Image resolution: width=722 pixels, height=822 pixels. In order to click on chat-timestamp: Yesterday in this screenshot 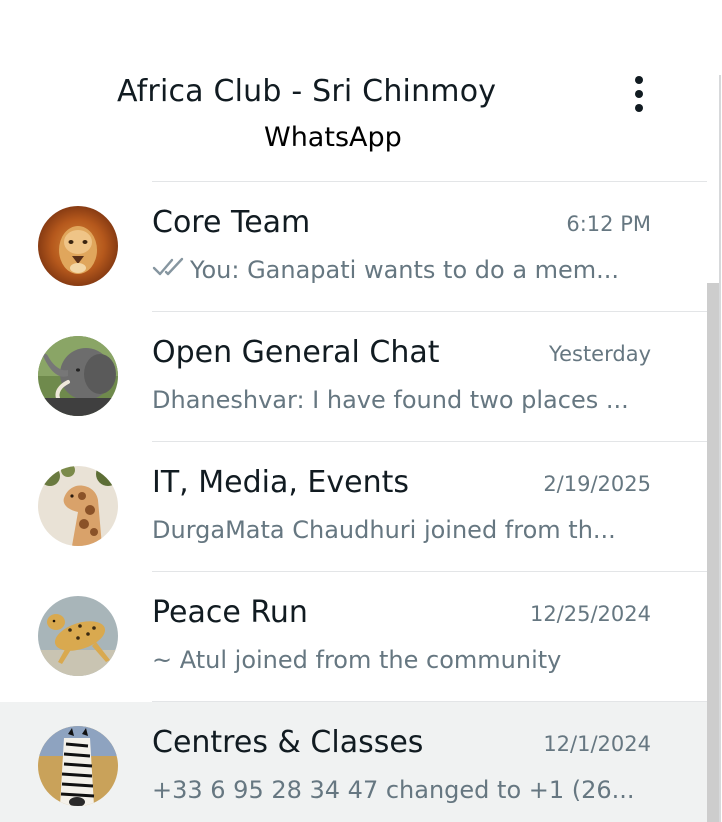, I will do `click(600, 354)`.